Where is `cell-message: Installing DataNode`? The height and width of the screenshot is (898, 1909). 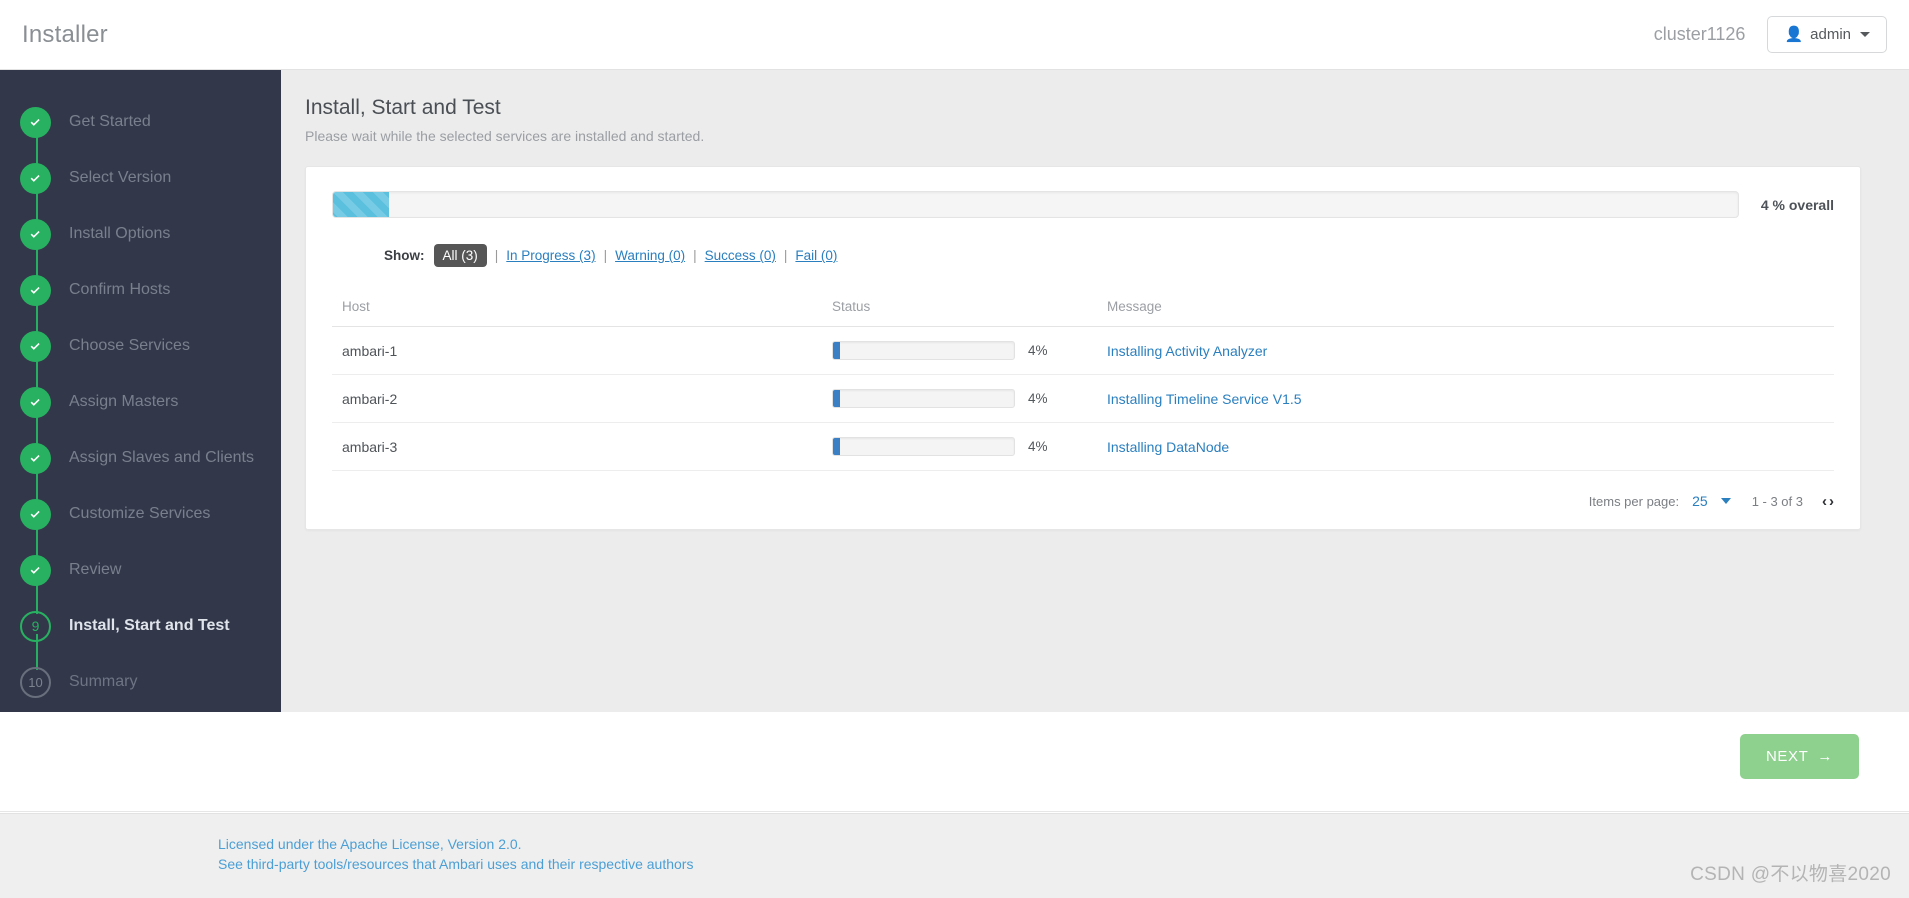
cell-message: Installing DataNode is located at coordinates (1470, 446).